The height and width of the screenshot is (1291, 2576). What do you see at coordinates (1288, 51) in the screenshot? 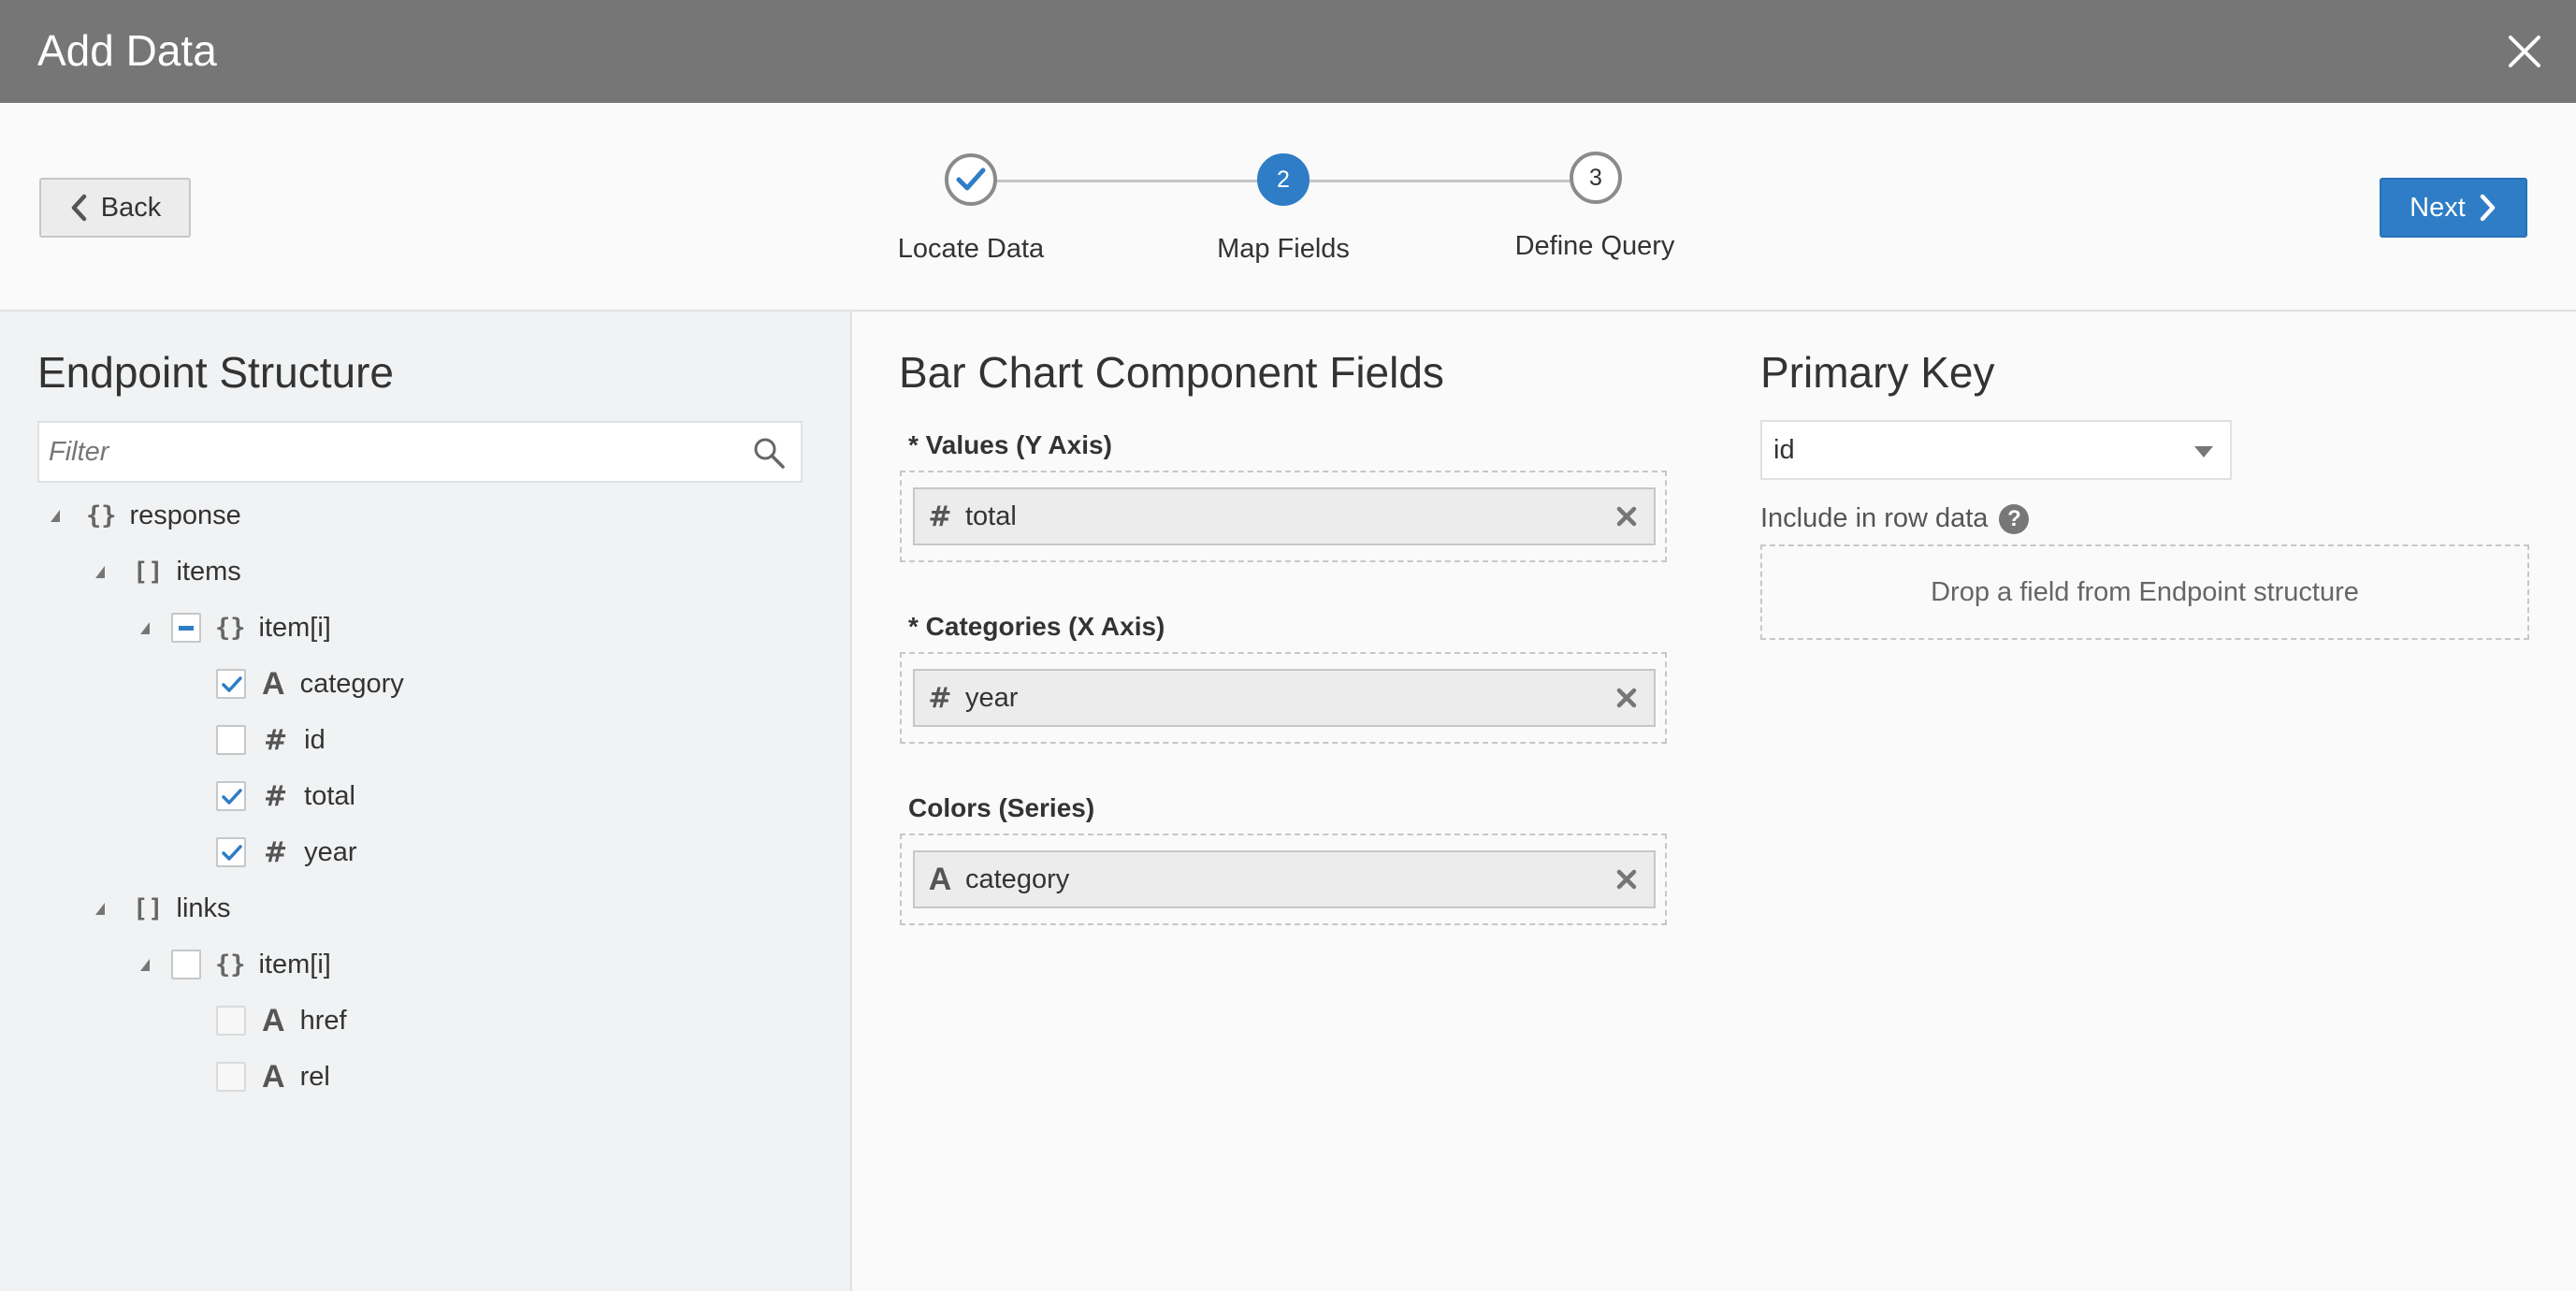
I see `dialog-titlebar: Add Data` at bounding box center [1288, 51].